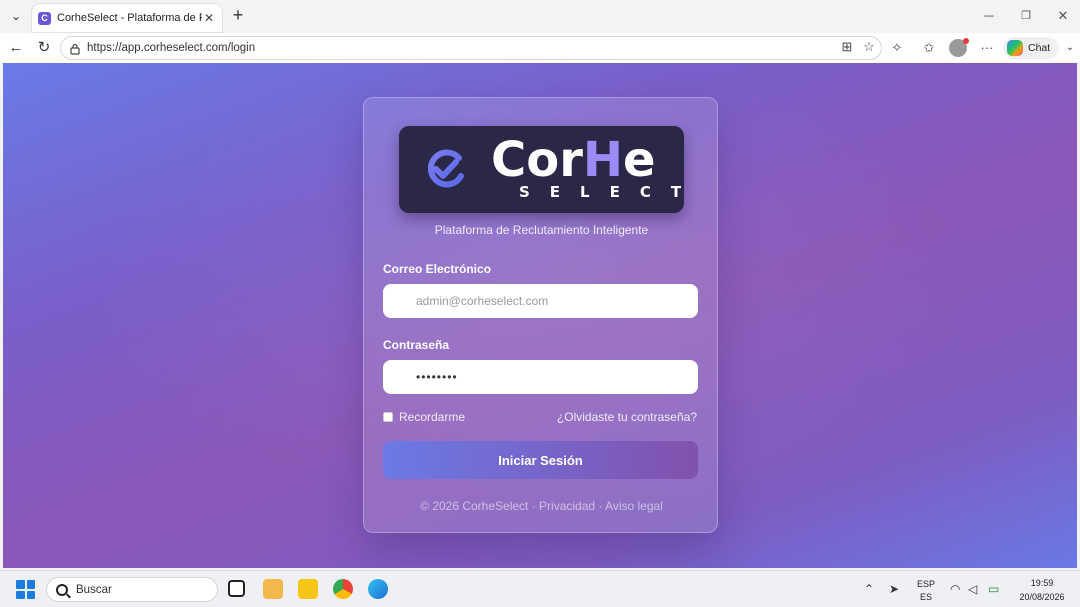  I want to click on lock-icon, so click(75, 48).